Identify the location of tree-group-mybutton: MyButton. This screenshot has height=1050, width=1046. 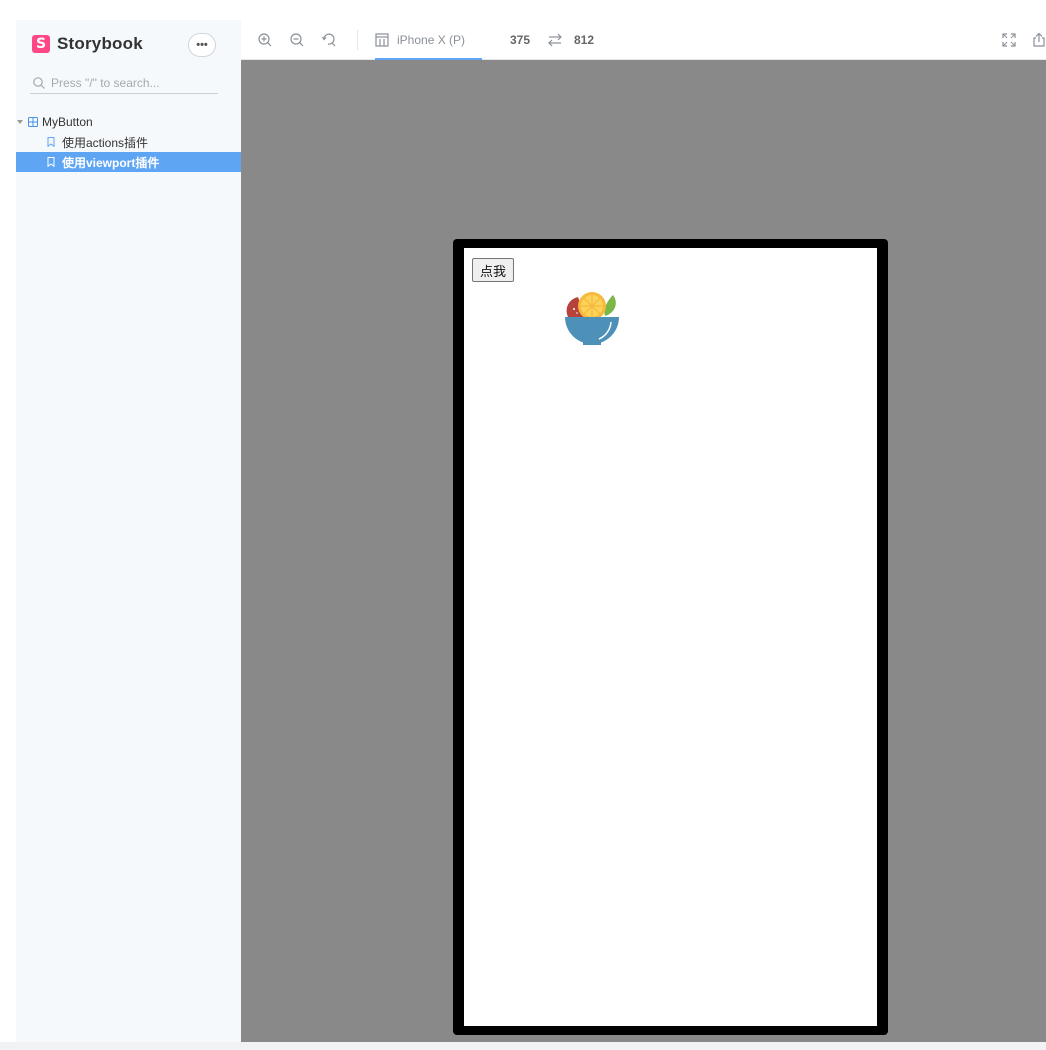
(128, 122).